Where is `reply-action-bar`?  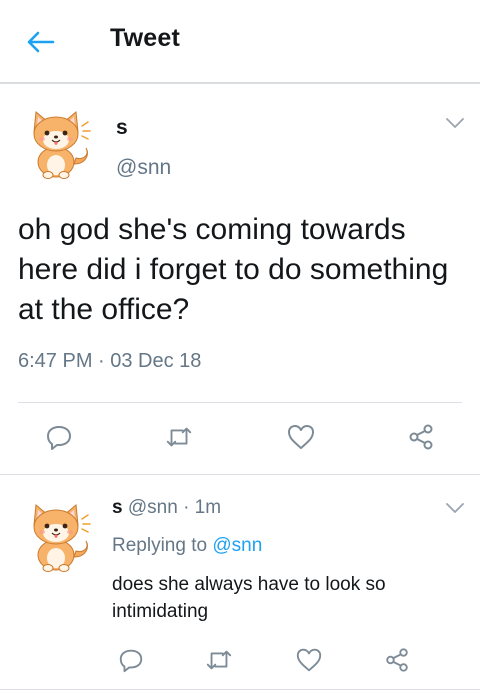
reply-action-bar is located at coordinates (240, 659).